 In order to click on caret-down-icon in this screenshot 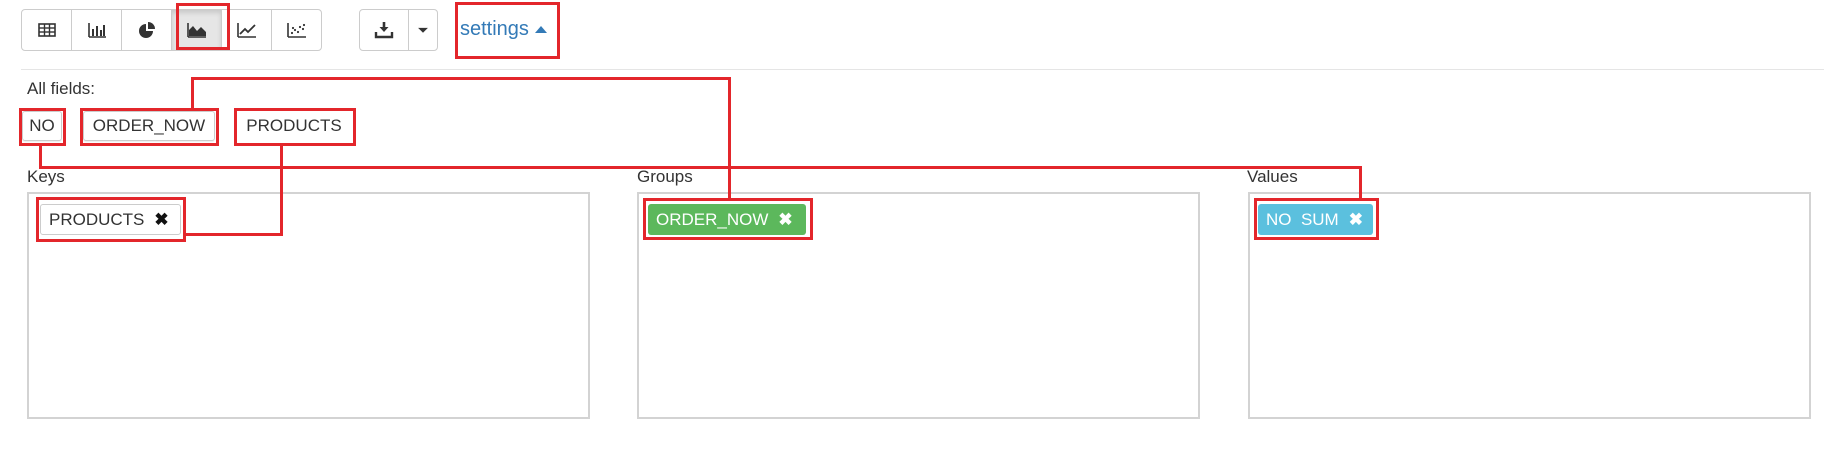, I will do `click(423, 30)`.